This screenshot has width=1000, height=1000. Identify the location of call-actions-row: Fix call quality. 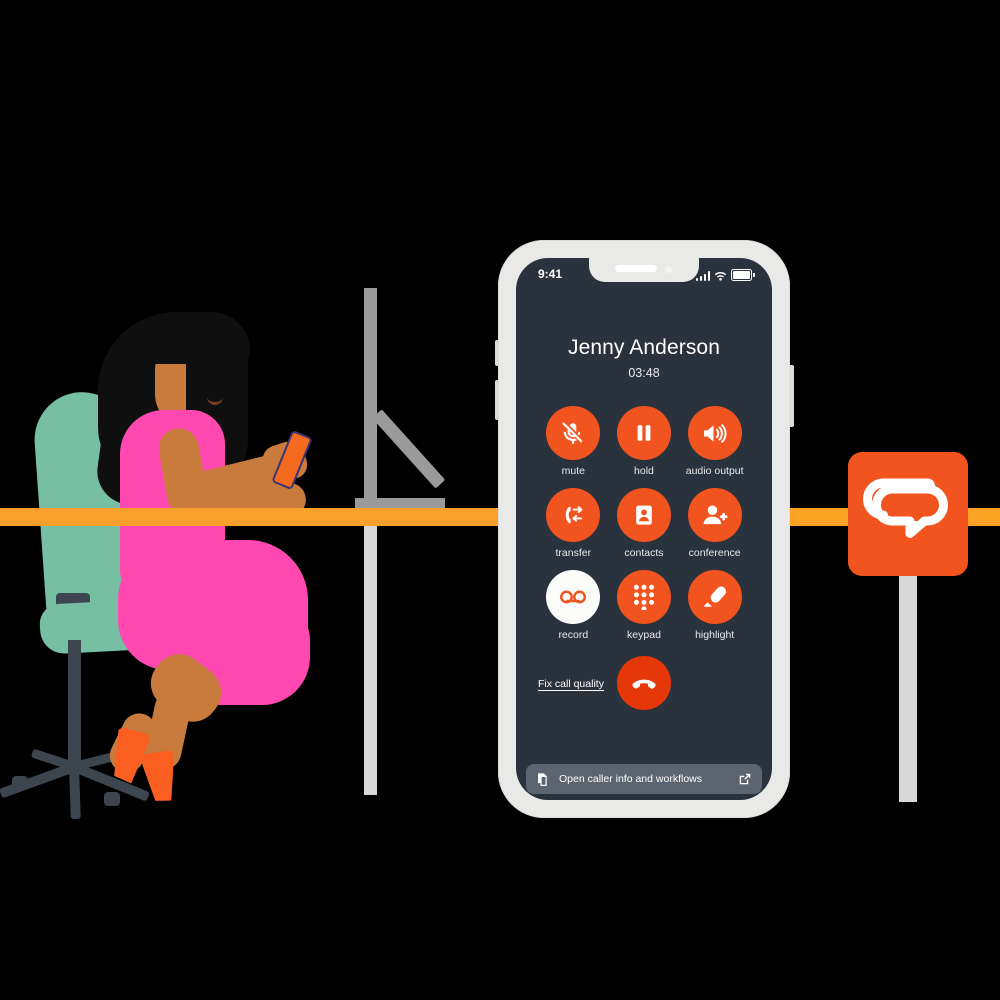
(644, 691).